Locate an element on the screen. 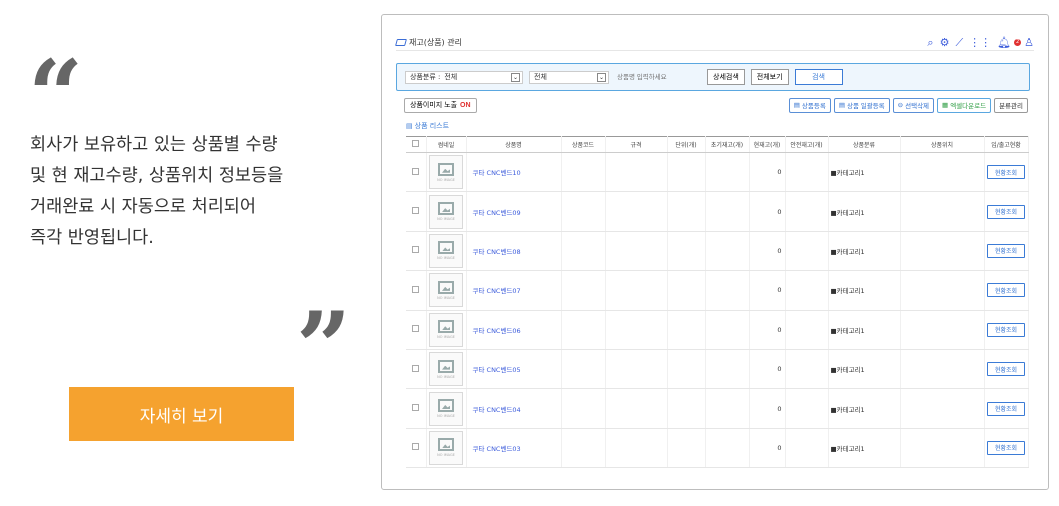 The width and height of the screenshot is (1059, 506). header-checkbox-cell is located at coordinates (416, 144).